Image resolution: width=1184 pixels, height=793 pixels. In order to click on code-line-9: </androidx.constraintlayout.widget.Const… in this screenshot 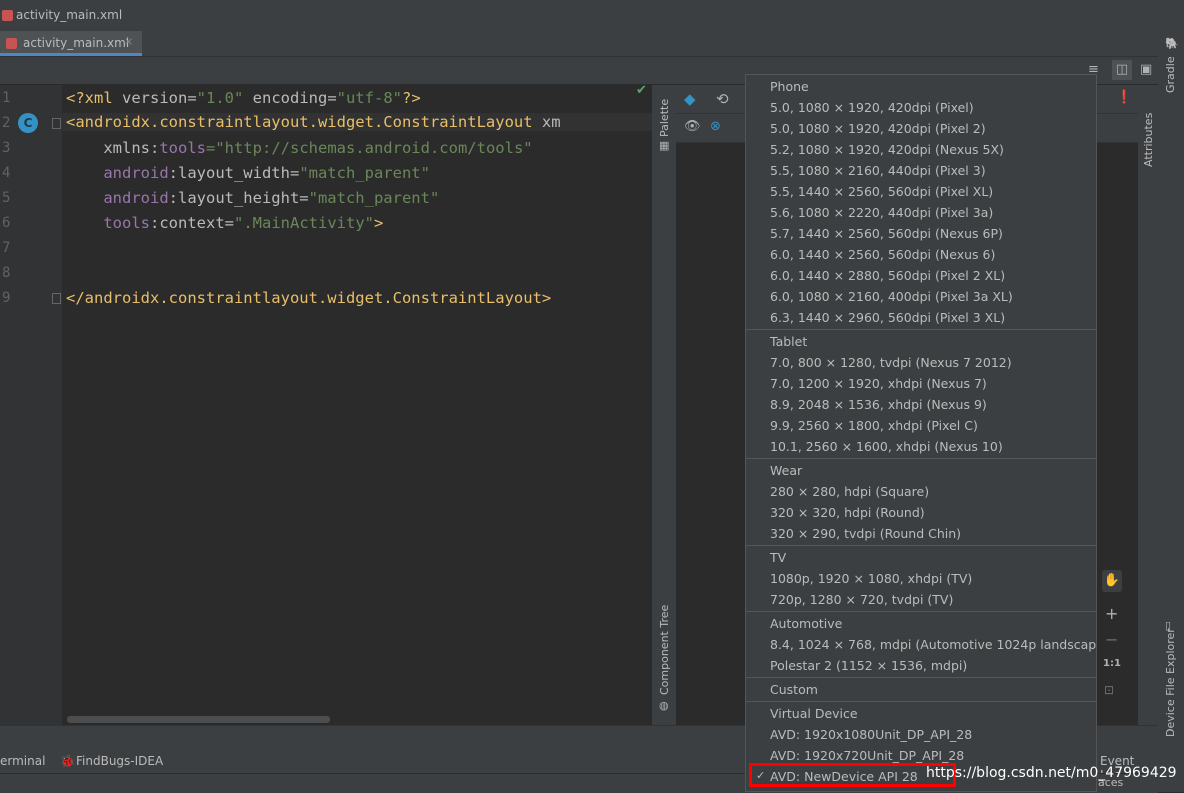, I will do `click(309, 298)`.